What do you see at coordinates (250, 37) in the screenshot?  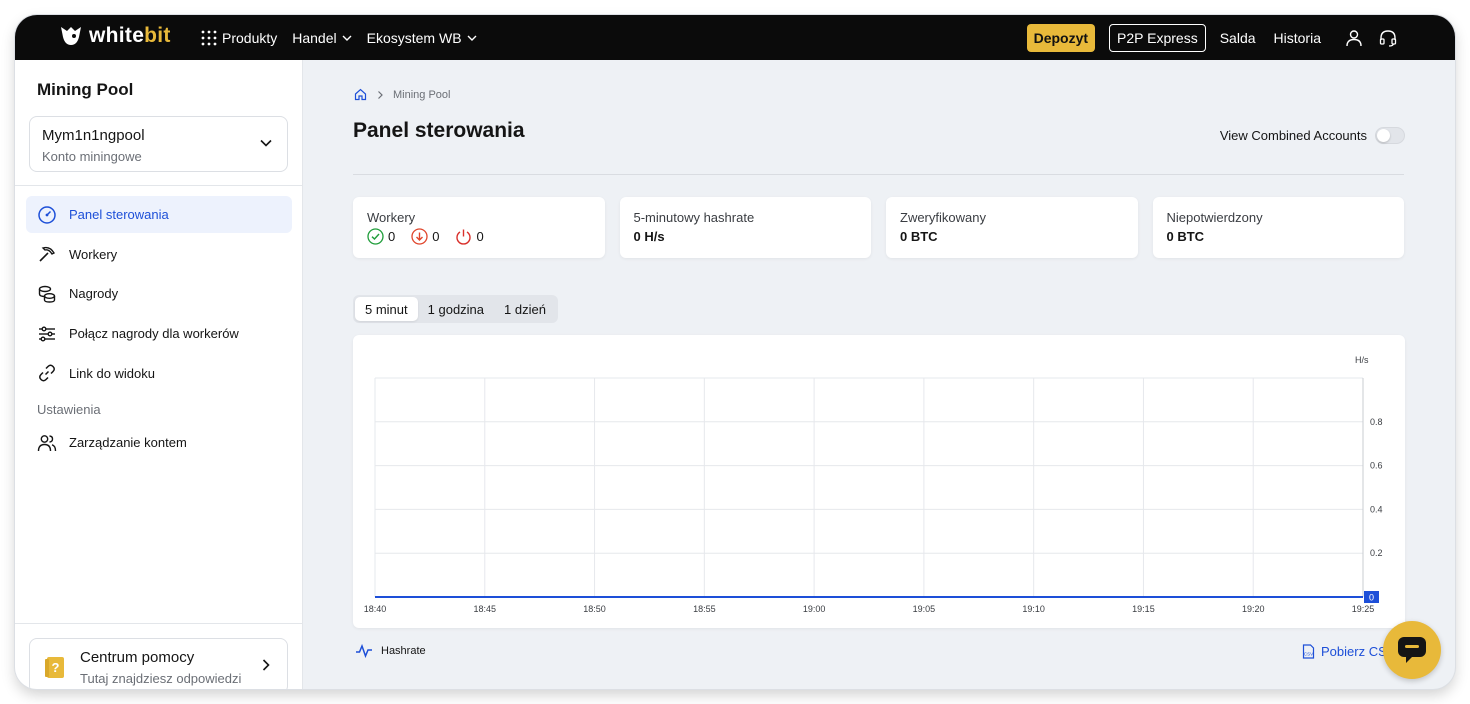 I see `nav-products-label: Produkty` at bounding box center [250, 37].